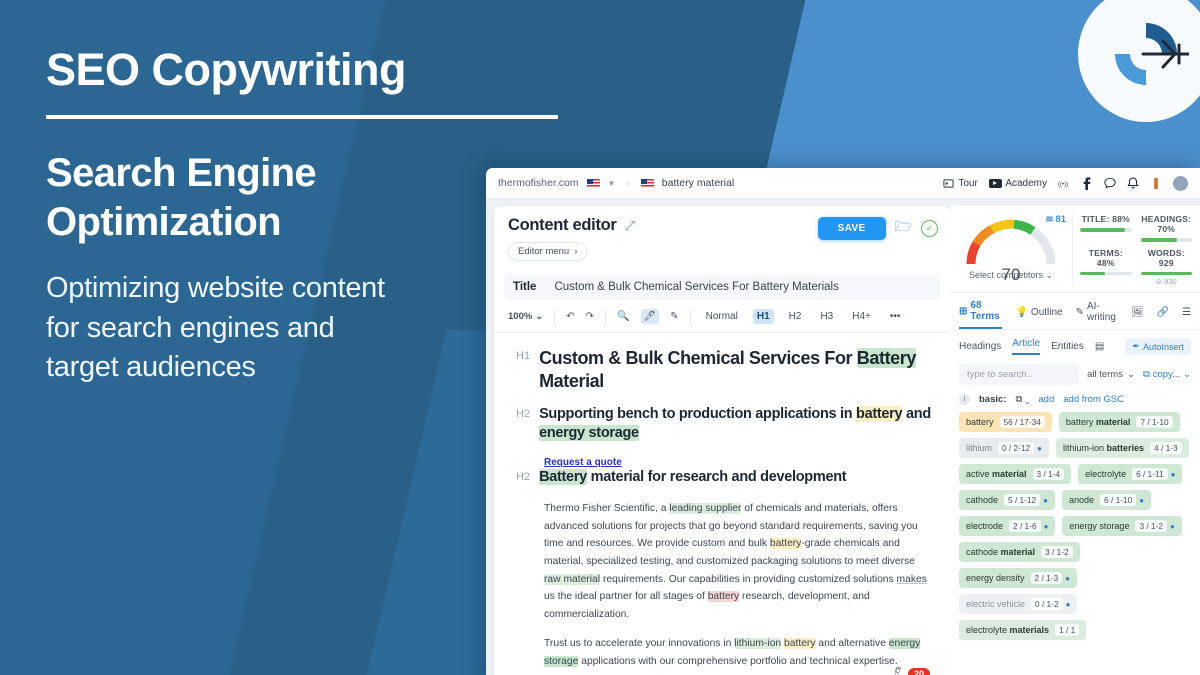 The width and height of the screenshot is (1200, 675). What do you see at coordinates (1186, 315) in the screenshot?
I see `list-icon: ☰` at bounding box center [1186, 315].